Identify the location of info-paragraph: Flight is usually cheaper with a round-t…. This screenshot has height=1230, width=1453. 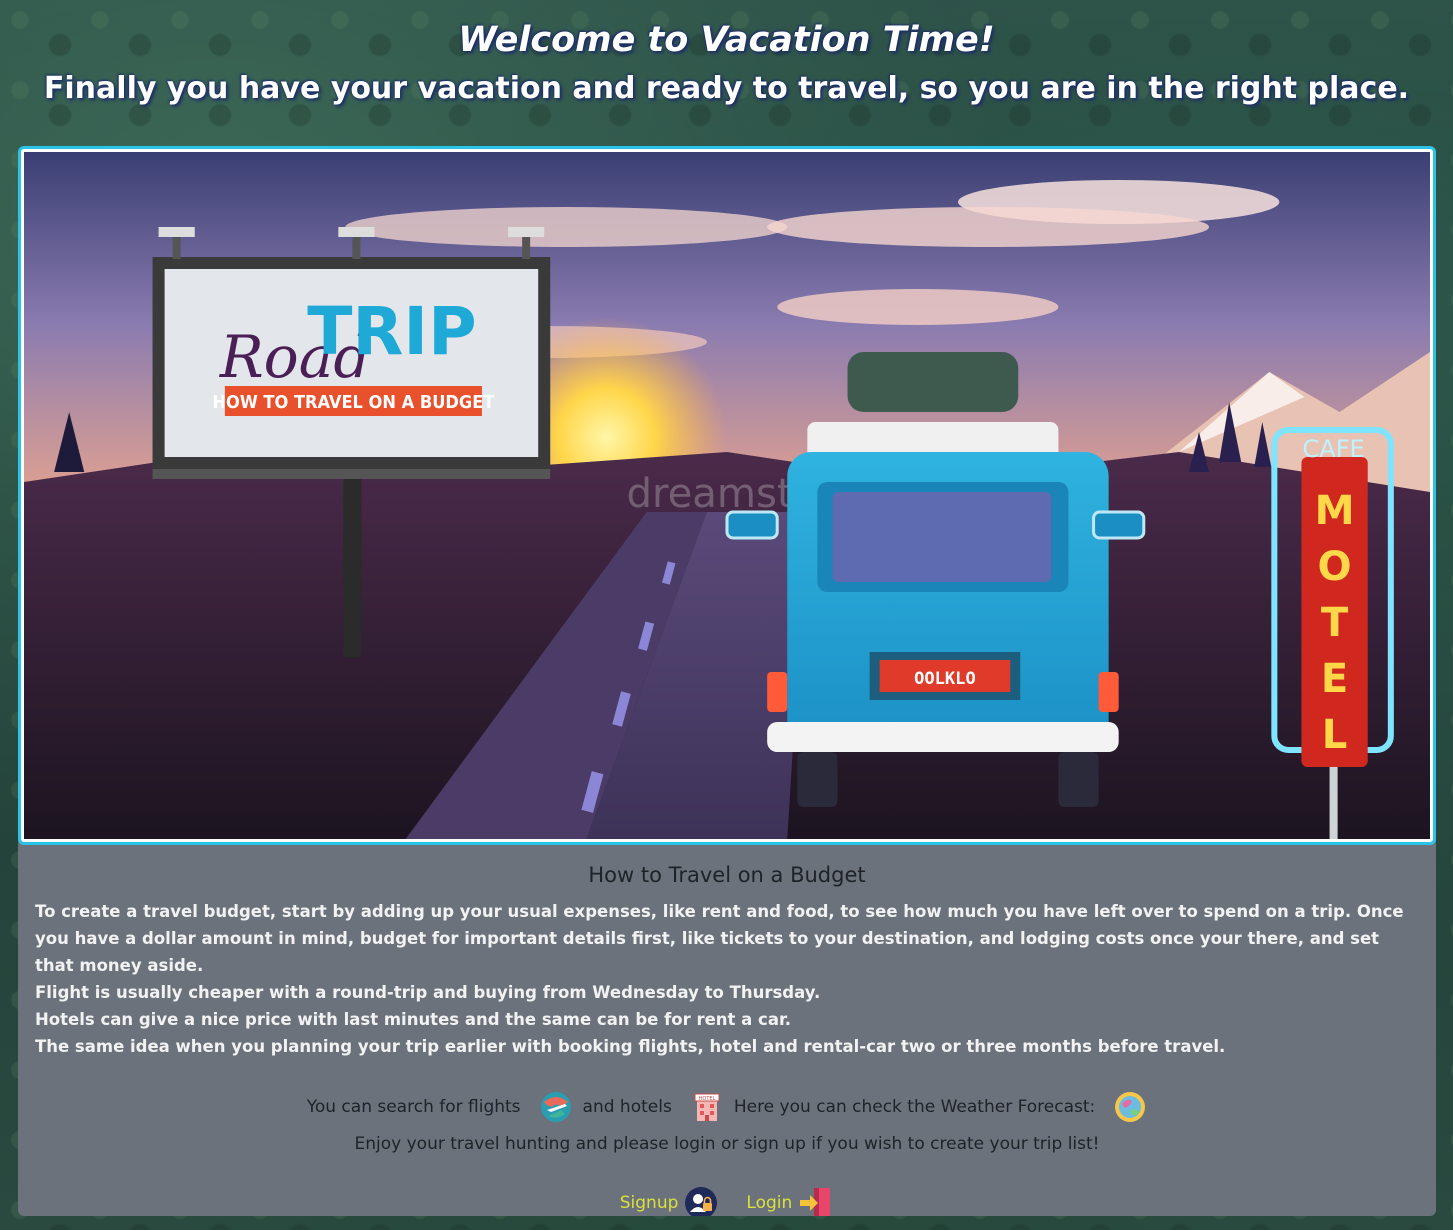
(428, 992).